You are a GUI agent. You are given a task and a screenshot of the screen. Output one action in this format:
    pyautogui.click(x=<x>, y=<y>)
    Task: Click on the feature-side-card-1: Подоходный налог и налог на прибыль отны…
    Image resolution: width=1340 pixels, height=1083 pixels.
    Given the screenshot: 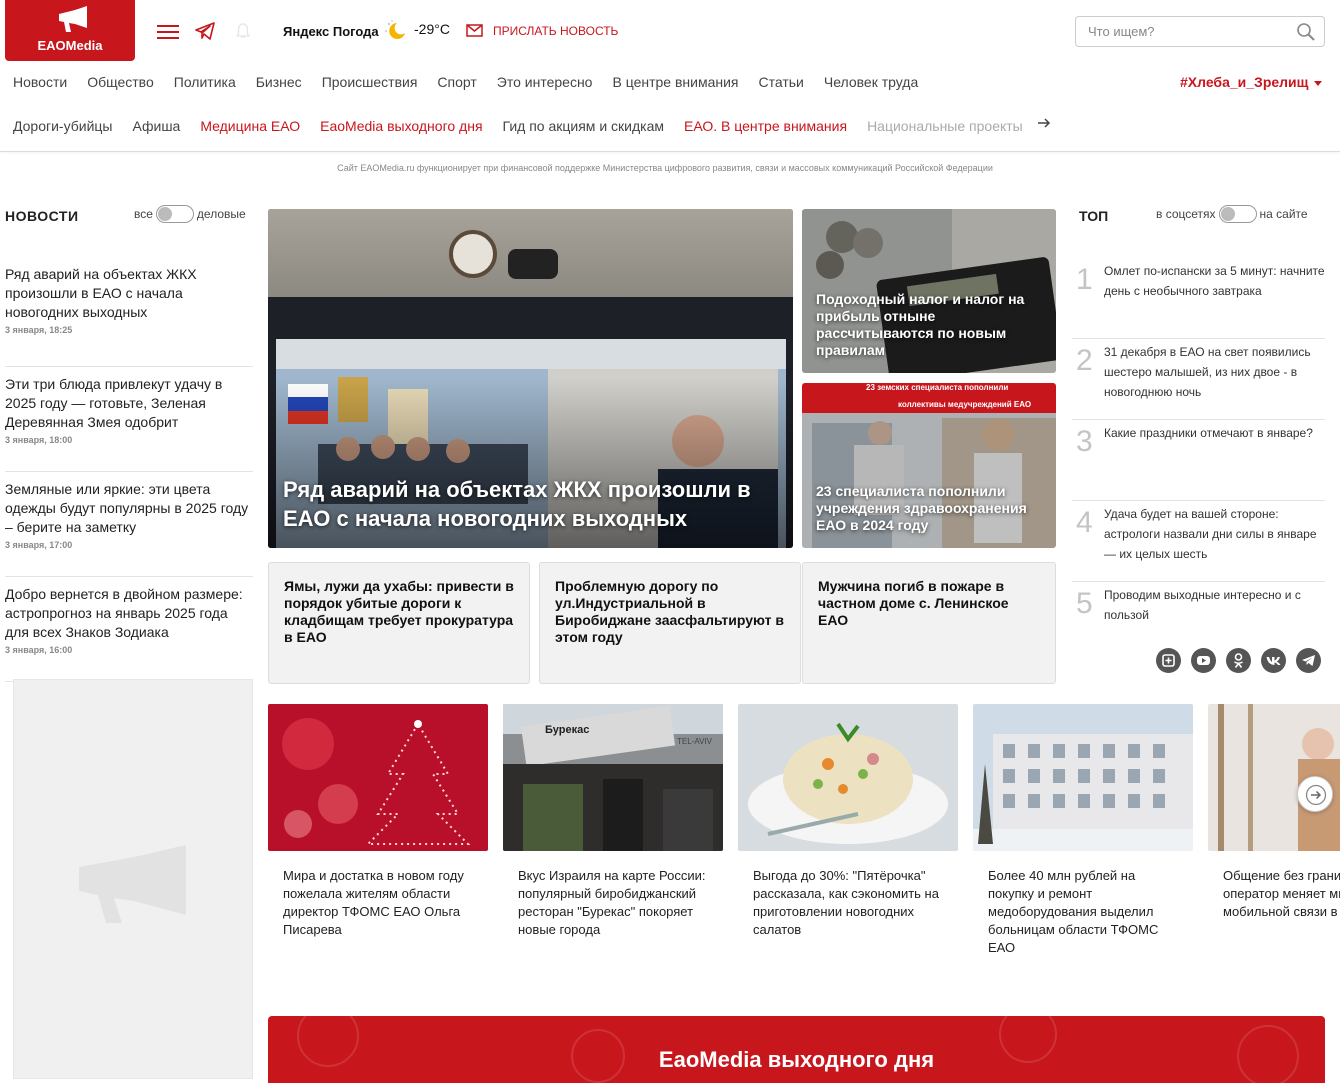 What is the action you would take?
    pyautogui.click(x=929, y=291)
    